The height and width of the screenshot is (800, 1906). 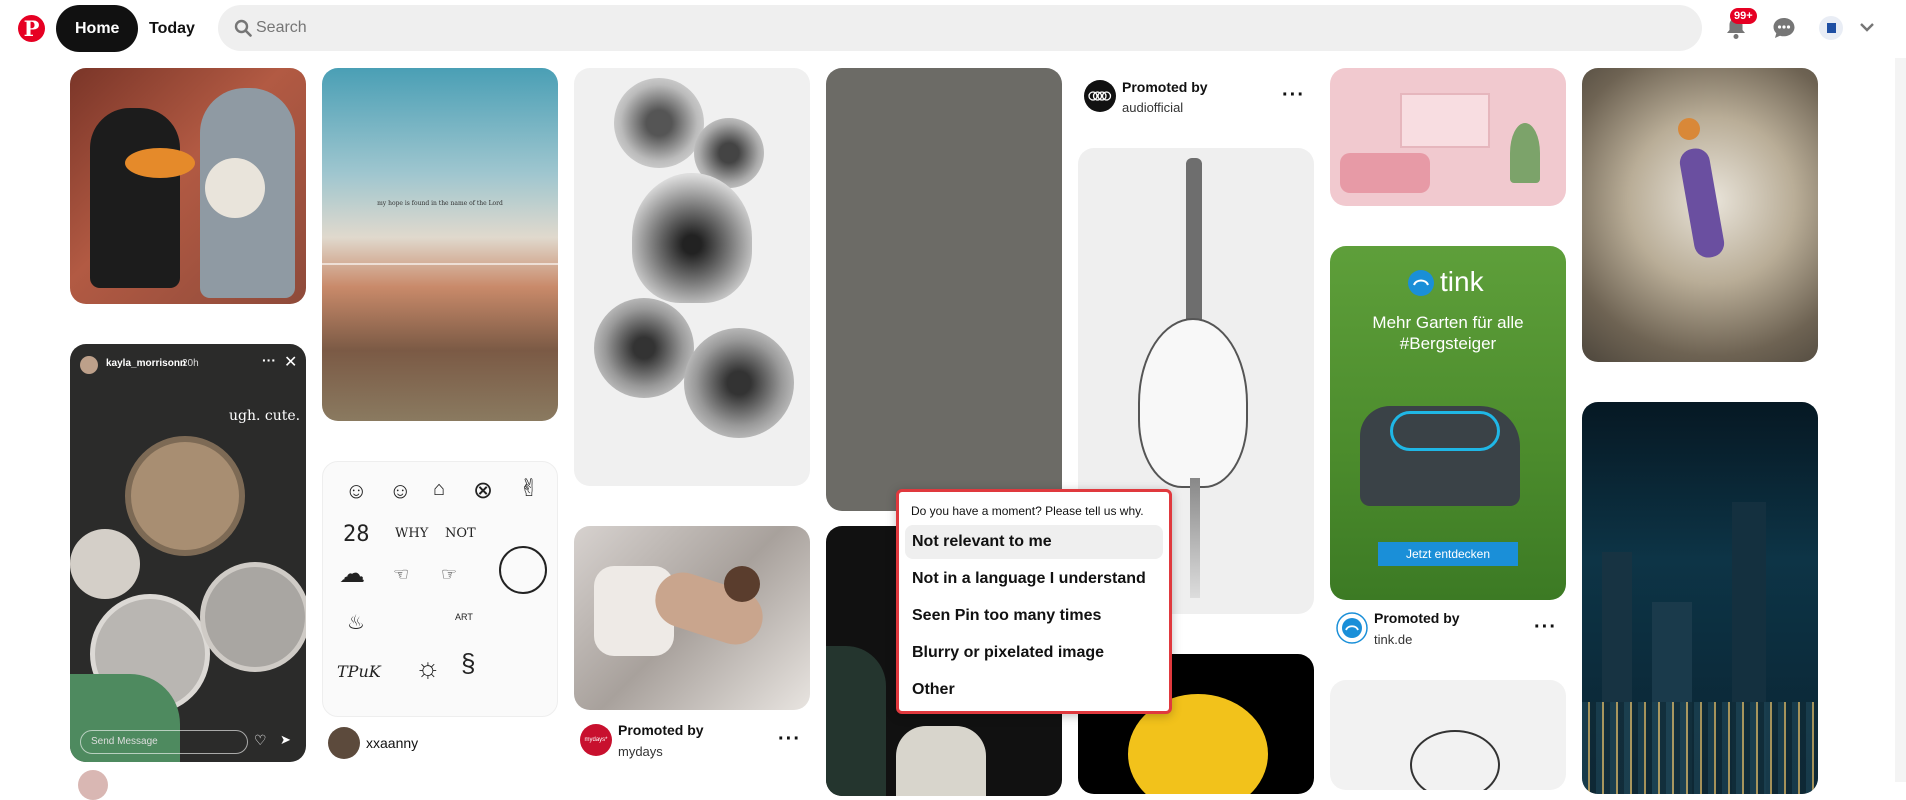 What do you see at coordinates (93, 785) in the screenshot?
I see `pin-creator-avatar` at bounding box center [93, 785].